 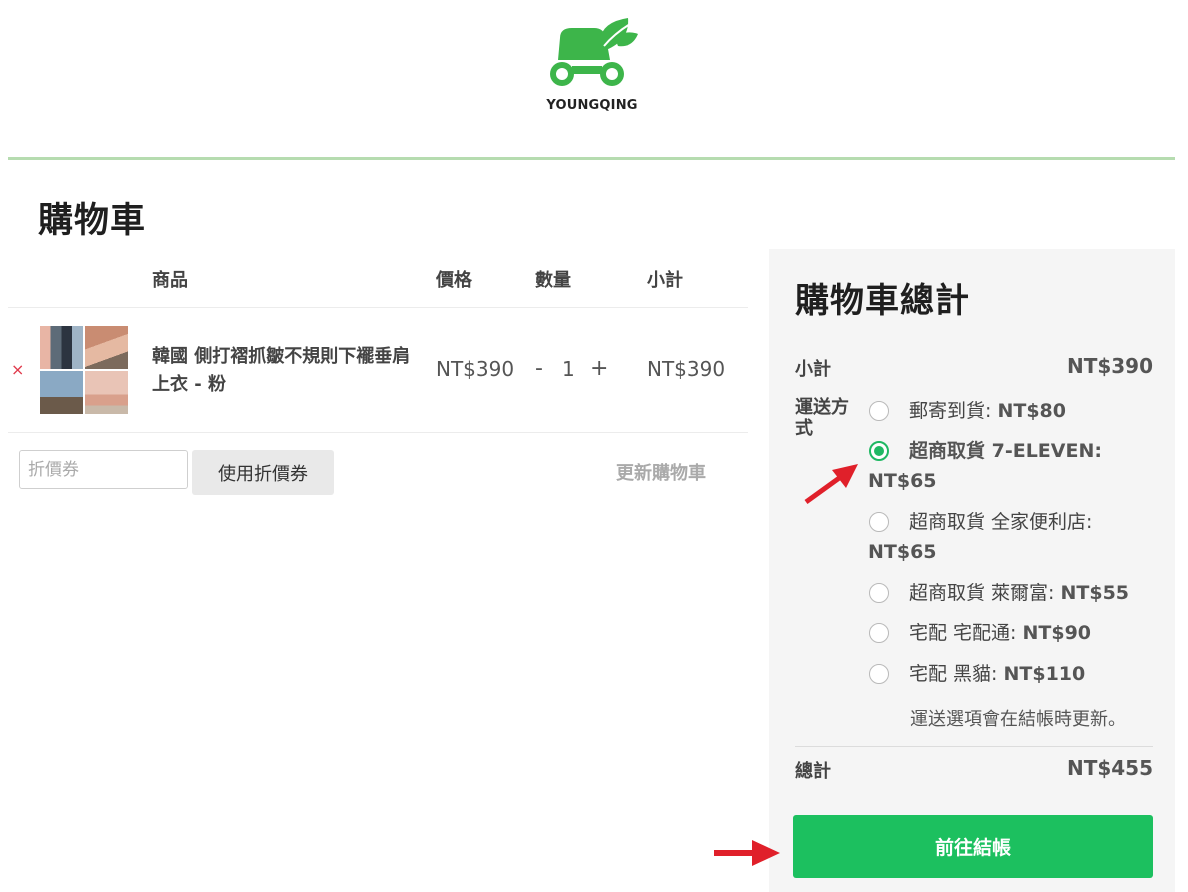 What do you see at coordinates (17, 369) in the screenshot?
I see `remove-item-icon: ×` at bounding box center [17, 369].